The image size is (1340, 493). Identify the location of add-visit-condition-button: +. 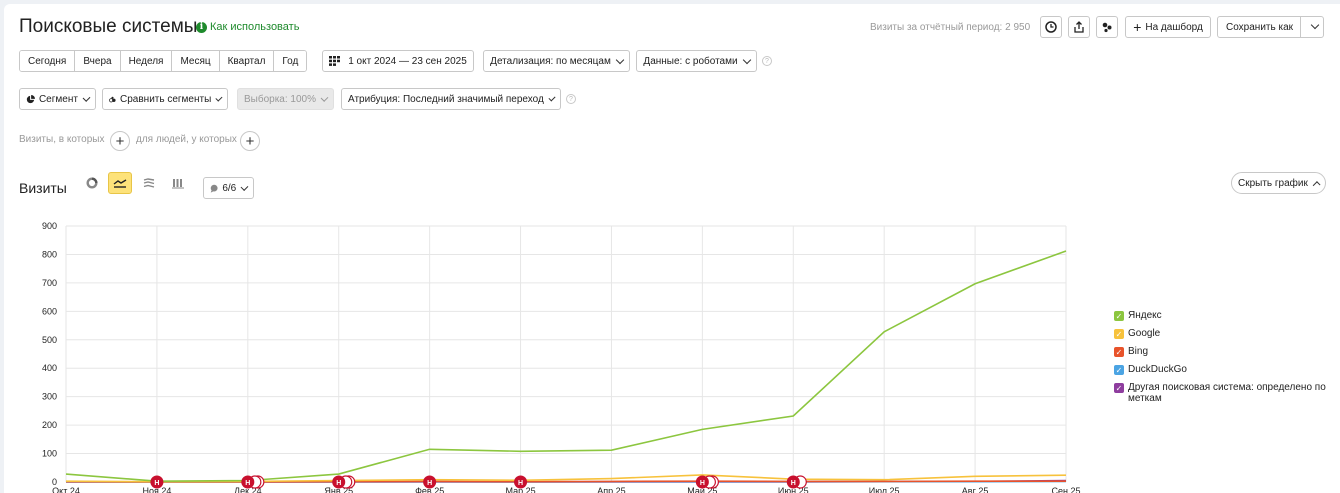
(120, 141).